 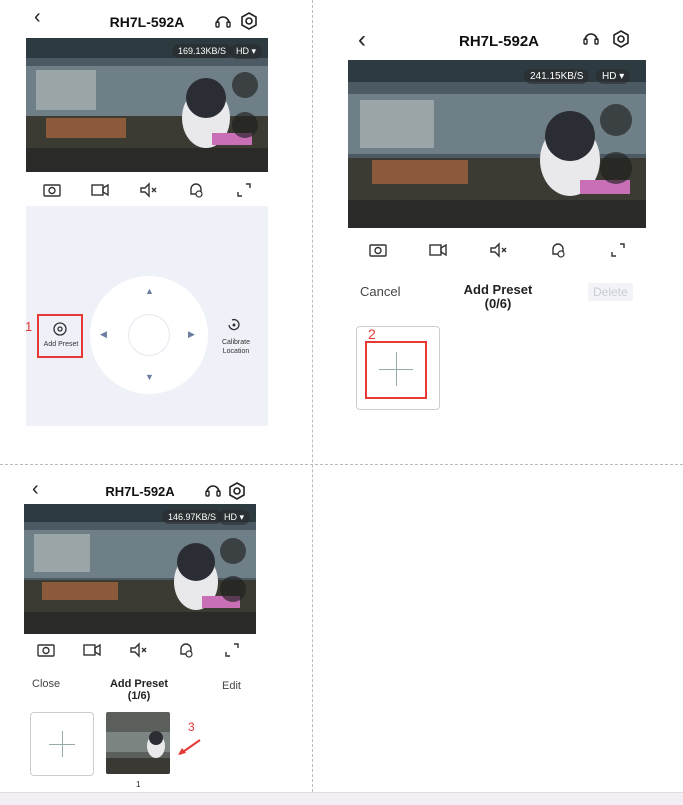 I want to click on panel-divider-vertical, so click(x=312, y=396).